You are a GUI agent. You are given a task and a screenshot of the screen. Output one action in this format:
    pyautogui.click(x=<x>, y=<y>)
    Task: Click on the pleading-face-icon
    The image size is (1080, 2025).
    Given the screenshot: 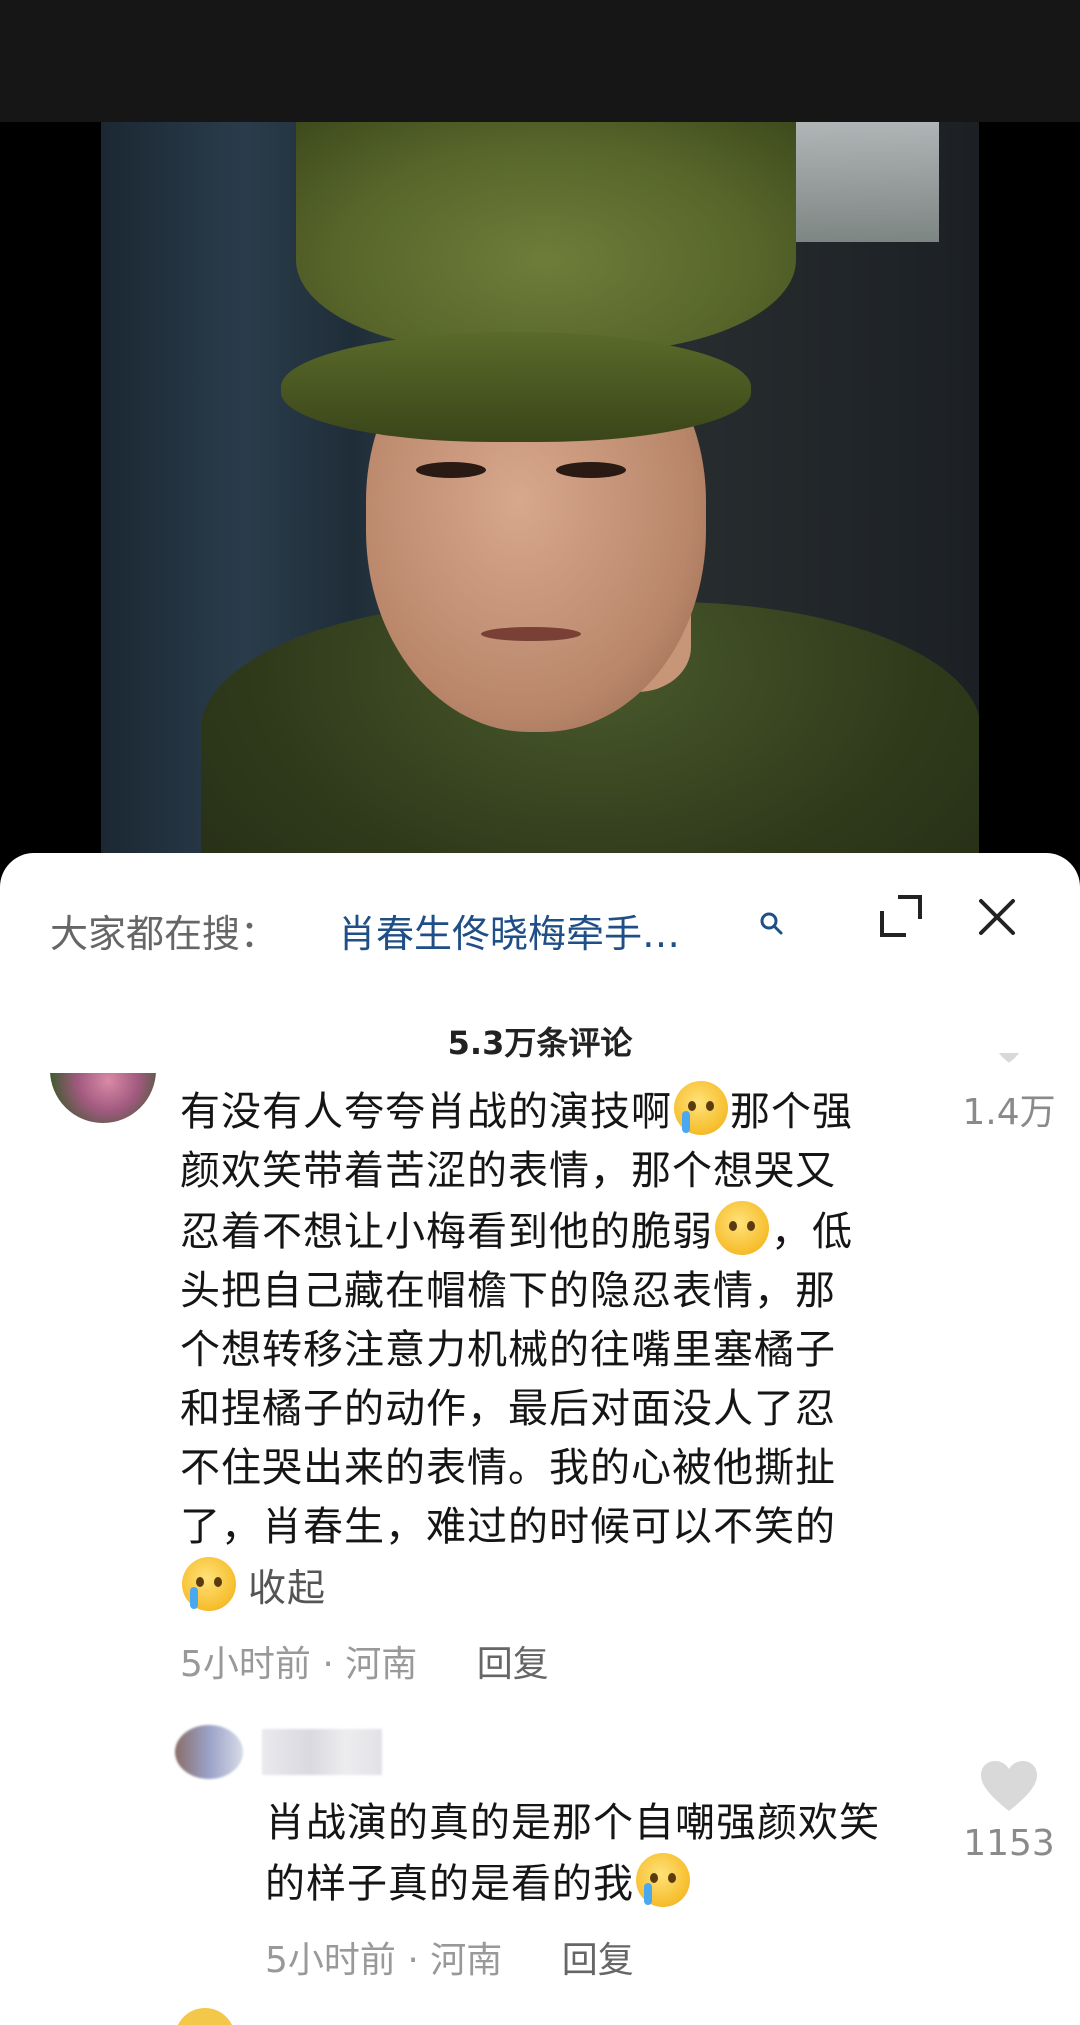 What is the action you would take?
    pyautogui.click(x=742, y=1228)
    